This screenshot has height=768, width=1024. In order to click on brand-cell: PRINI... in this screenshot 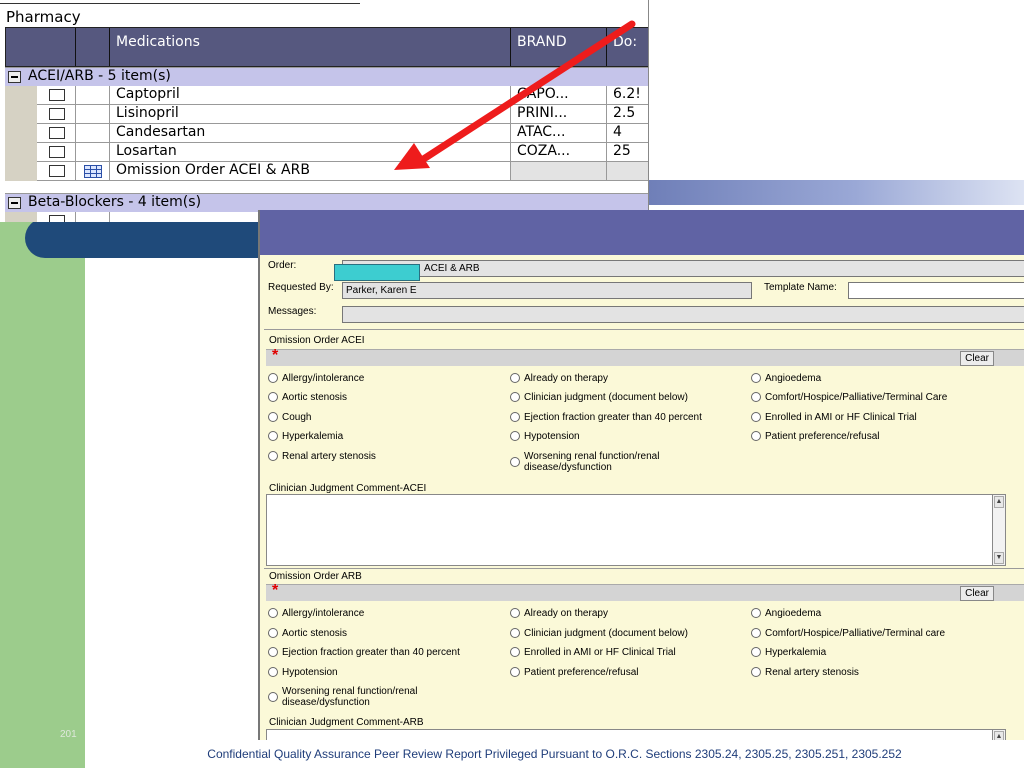, I will do `click(559, 114)`.